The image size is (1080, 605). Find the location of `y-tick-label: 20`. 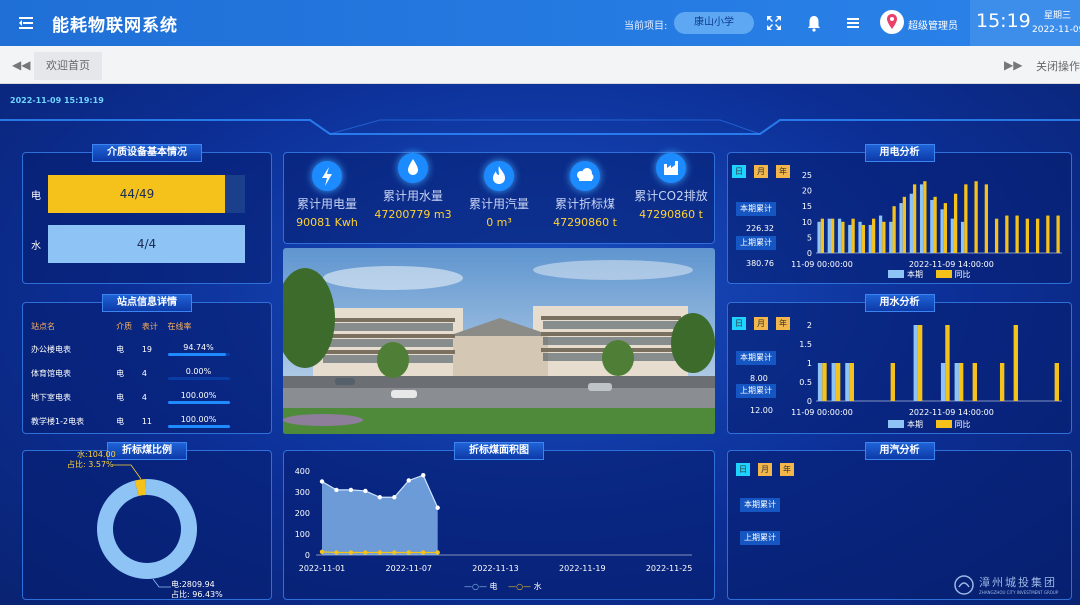

y-tick-label: 20 is located at coordinates (807, 191).